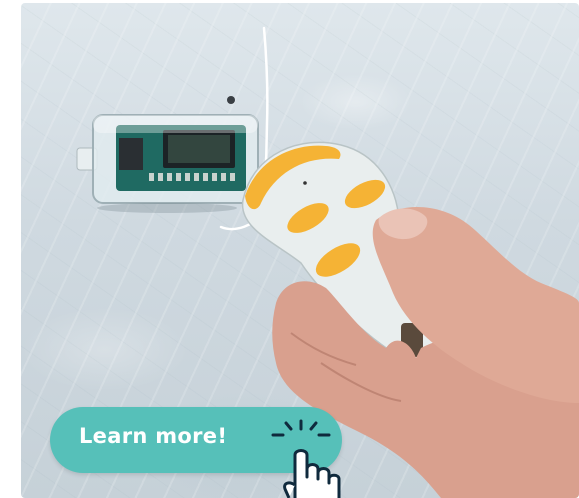 Image resolution: width=579 pixels, height=498 pixels. Describe the element at coordinates (153, 436) in the screenshot. I see `learn-more-label: Learn more!` at that location.